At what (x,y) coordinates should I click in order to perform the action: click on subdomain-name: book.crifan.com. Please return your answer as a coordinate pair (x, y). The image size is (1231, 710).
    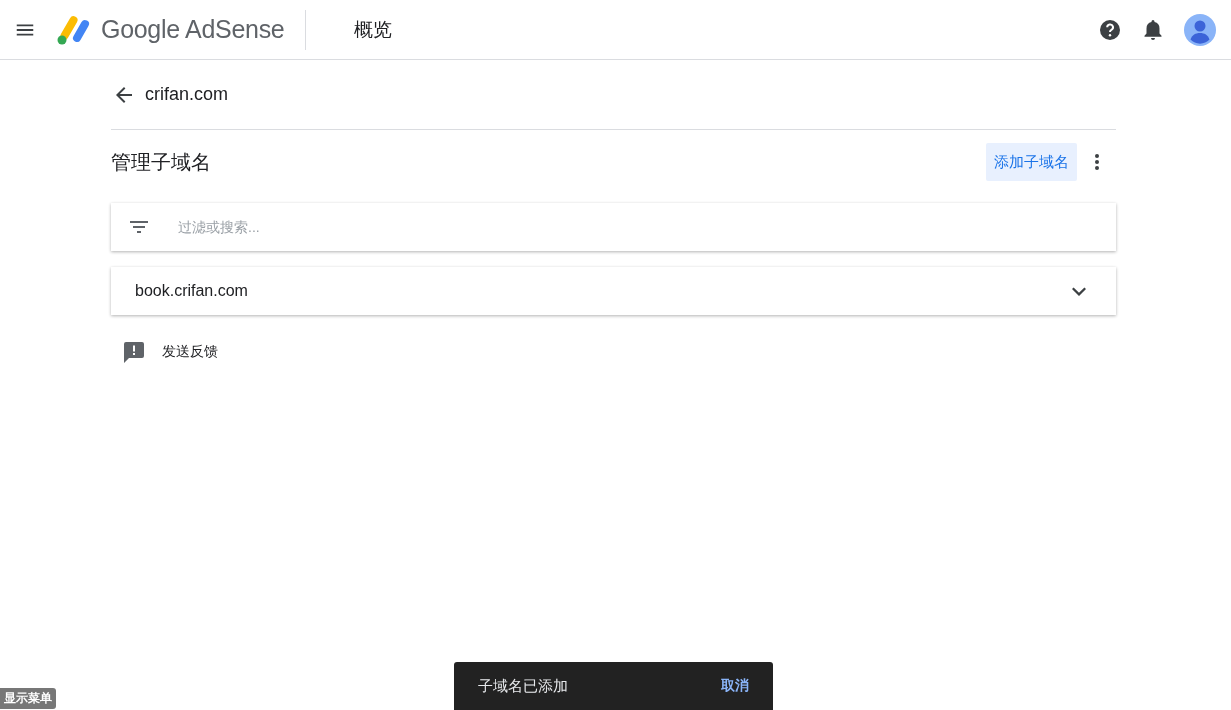
    Looking at the image, I should click on (191, 291).